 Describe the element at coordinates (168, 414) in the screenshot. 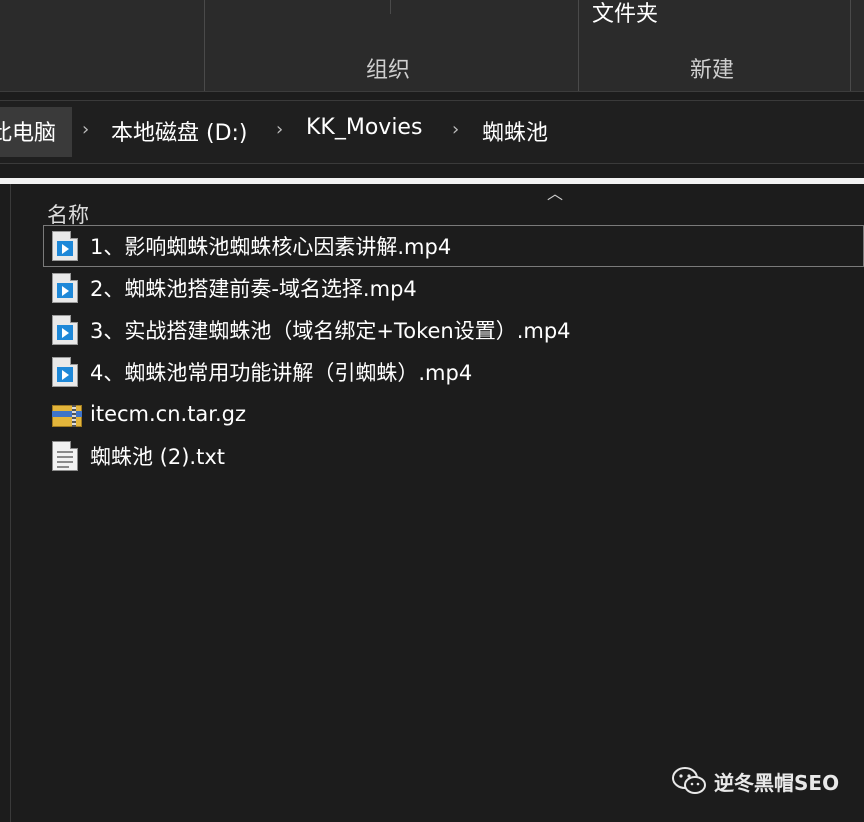

I see `file-name: itecm.cn.tar.gz` at that location.